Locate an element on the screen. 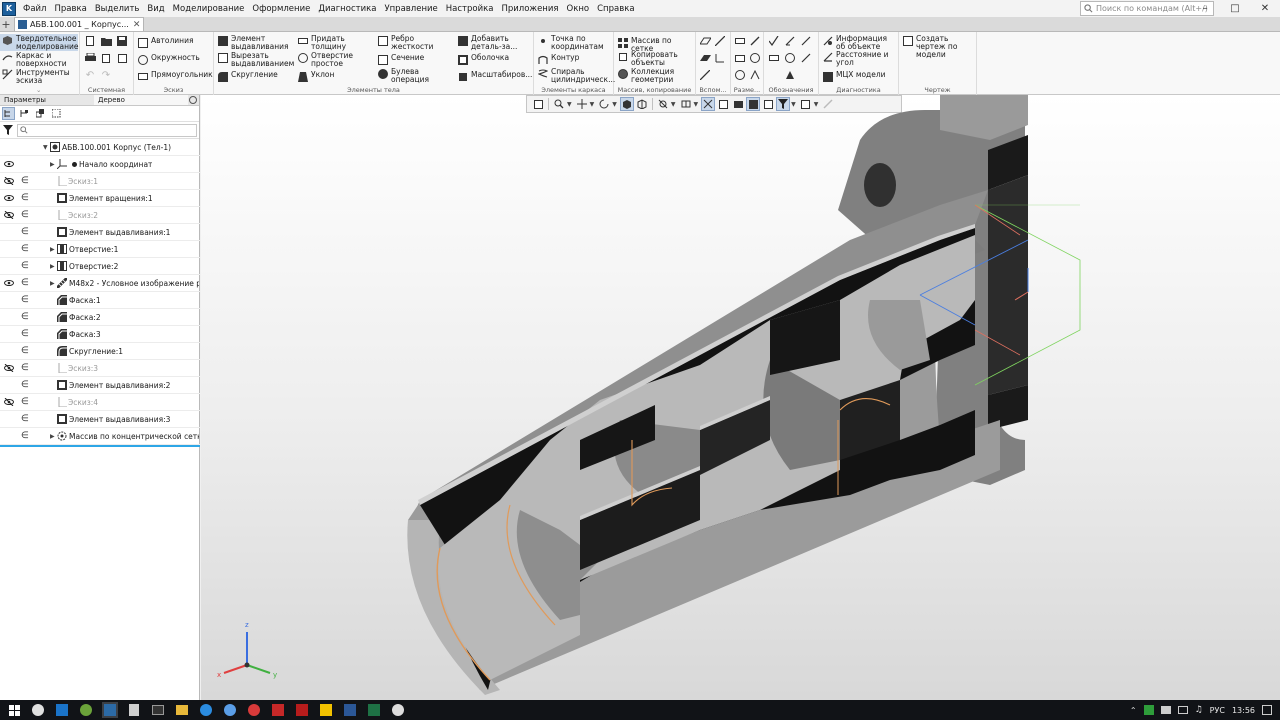  tray-app-icon is located at coordinates (1148, 710).